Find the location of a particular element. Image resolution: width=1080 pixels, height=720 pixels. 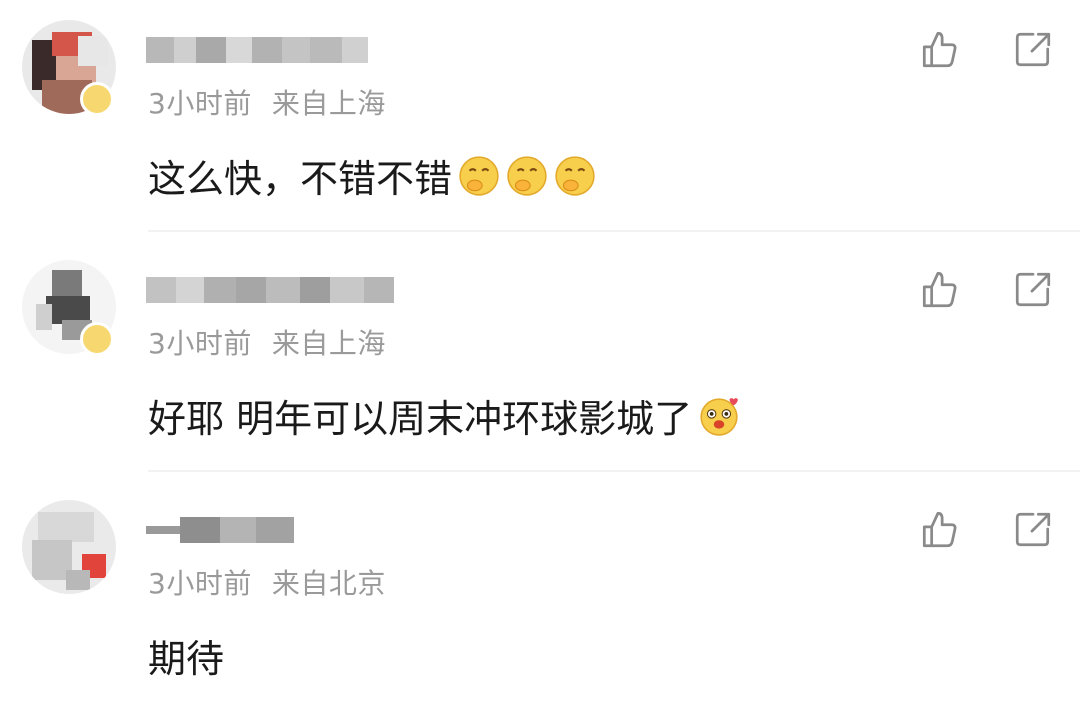

comment-text: 好耶 明年可以周末冲环球影城了 is located at coordinates (444, 415).